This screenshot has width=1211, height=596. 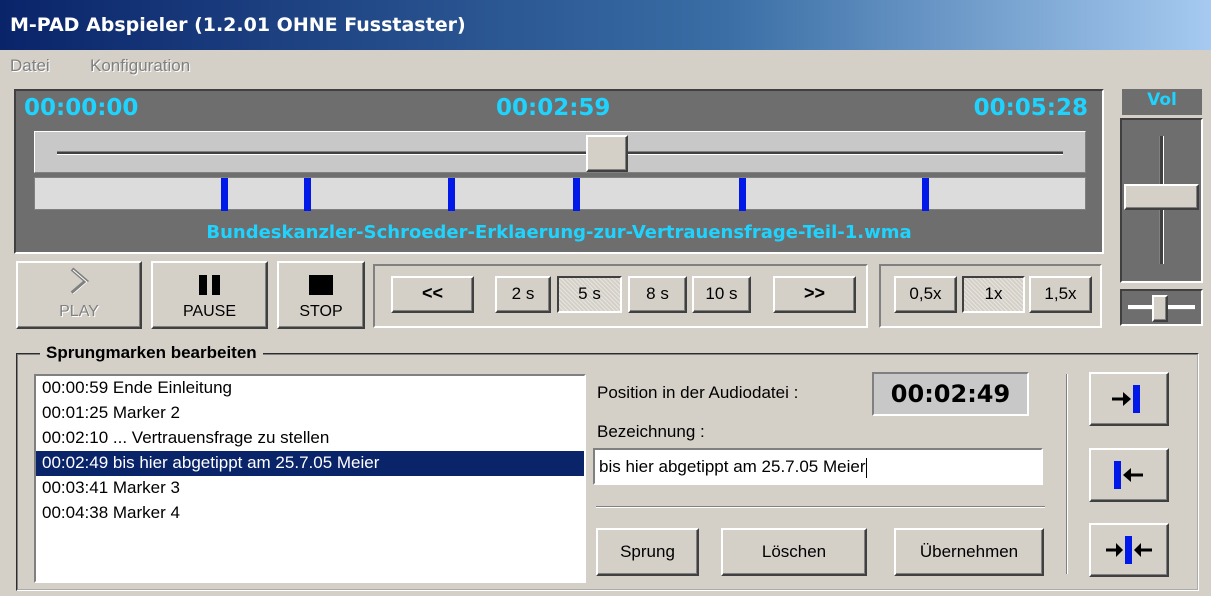 I want to click on list-item: 00:02:10 ... Vertrauensfrage zu stellen, so click(x=310, y=438).